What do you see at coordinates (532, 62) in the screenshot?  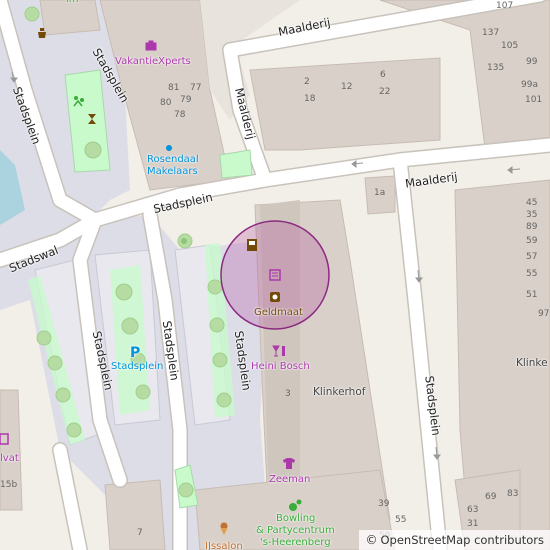 I see `house-number: 99` at bounding box center [532, 62].